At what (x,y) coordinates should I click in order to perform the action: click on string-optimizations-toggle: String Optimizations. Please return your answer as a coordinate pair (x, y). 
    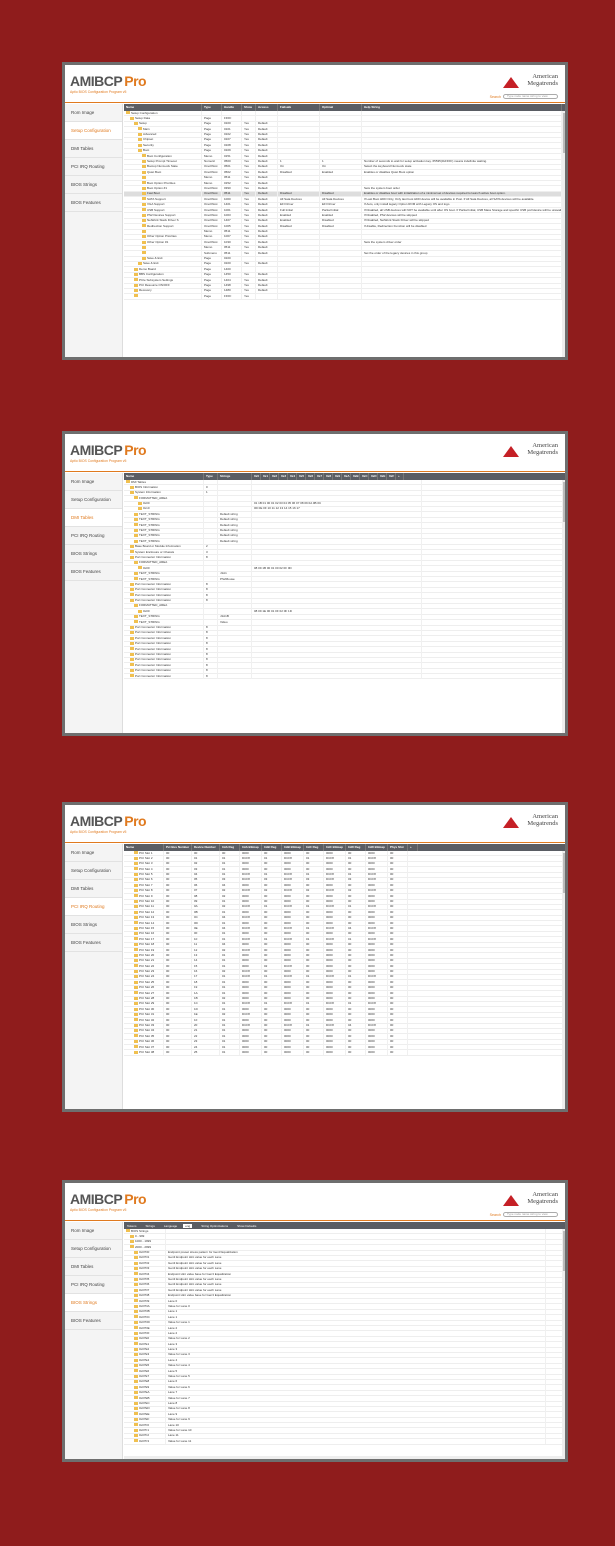
    Looking at the image, I should click on (216, 1226).